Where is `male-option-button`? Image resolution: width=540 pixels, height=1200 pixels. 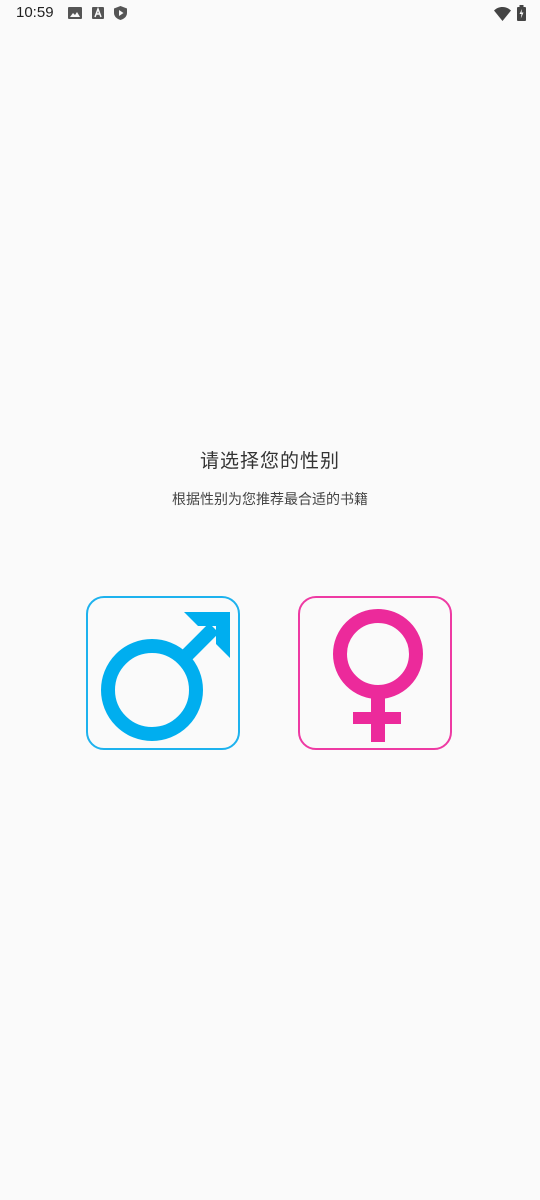 male-option-button is located at coordinates (163, 673).